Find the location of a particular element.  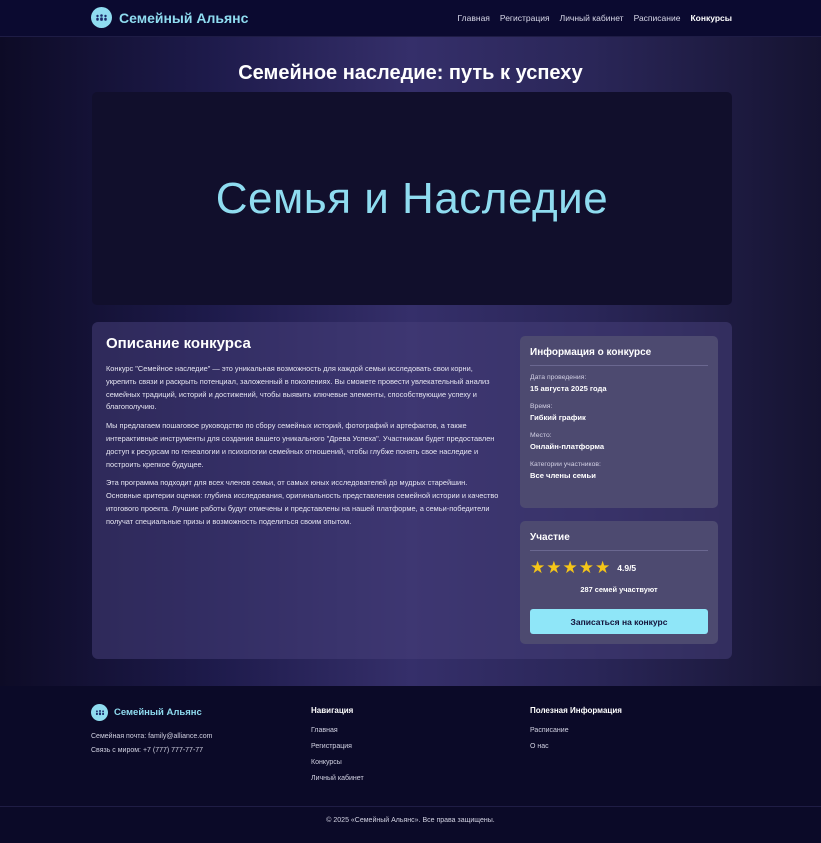

nav-link-registration: Регистрация is located at coordinates (525, 18).